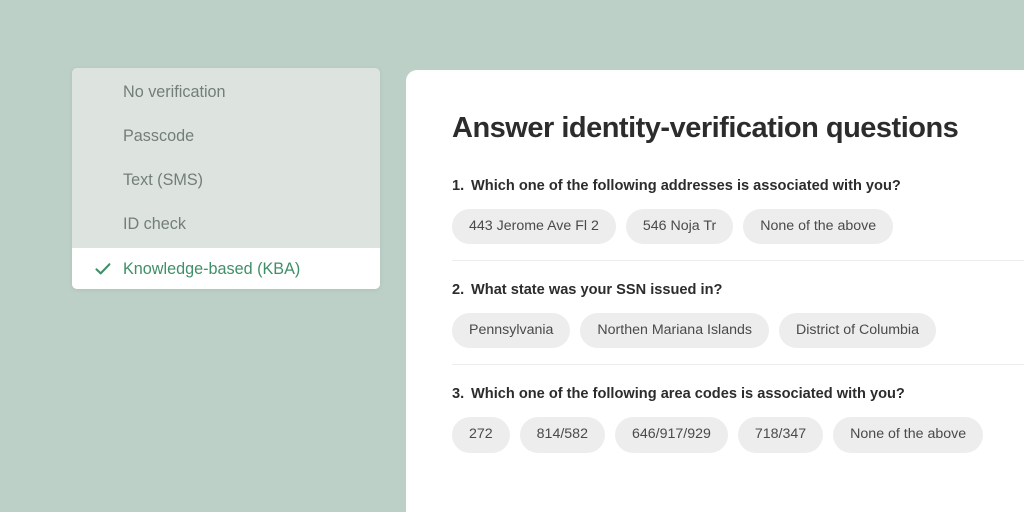 The image size is (1024, 512). I want to click on answer-option-pill: 814/582, so click(562, 435).